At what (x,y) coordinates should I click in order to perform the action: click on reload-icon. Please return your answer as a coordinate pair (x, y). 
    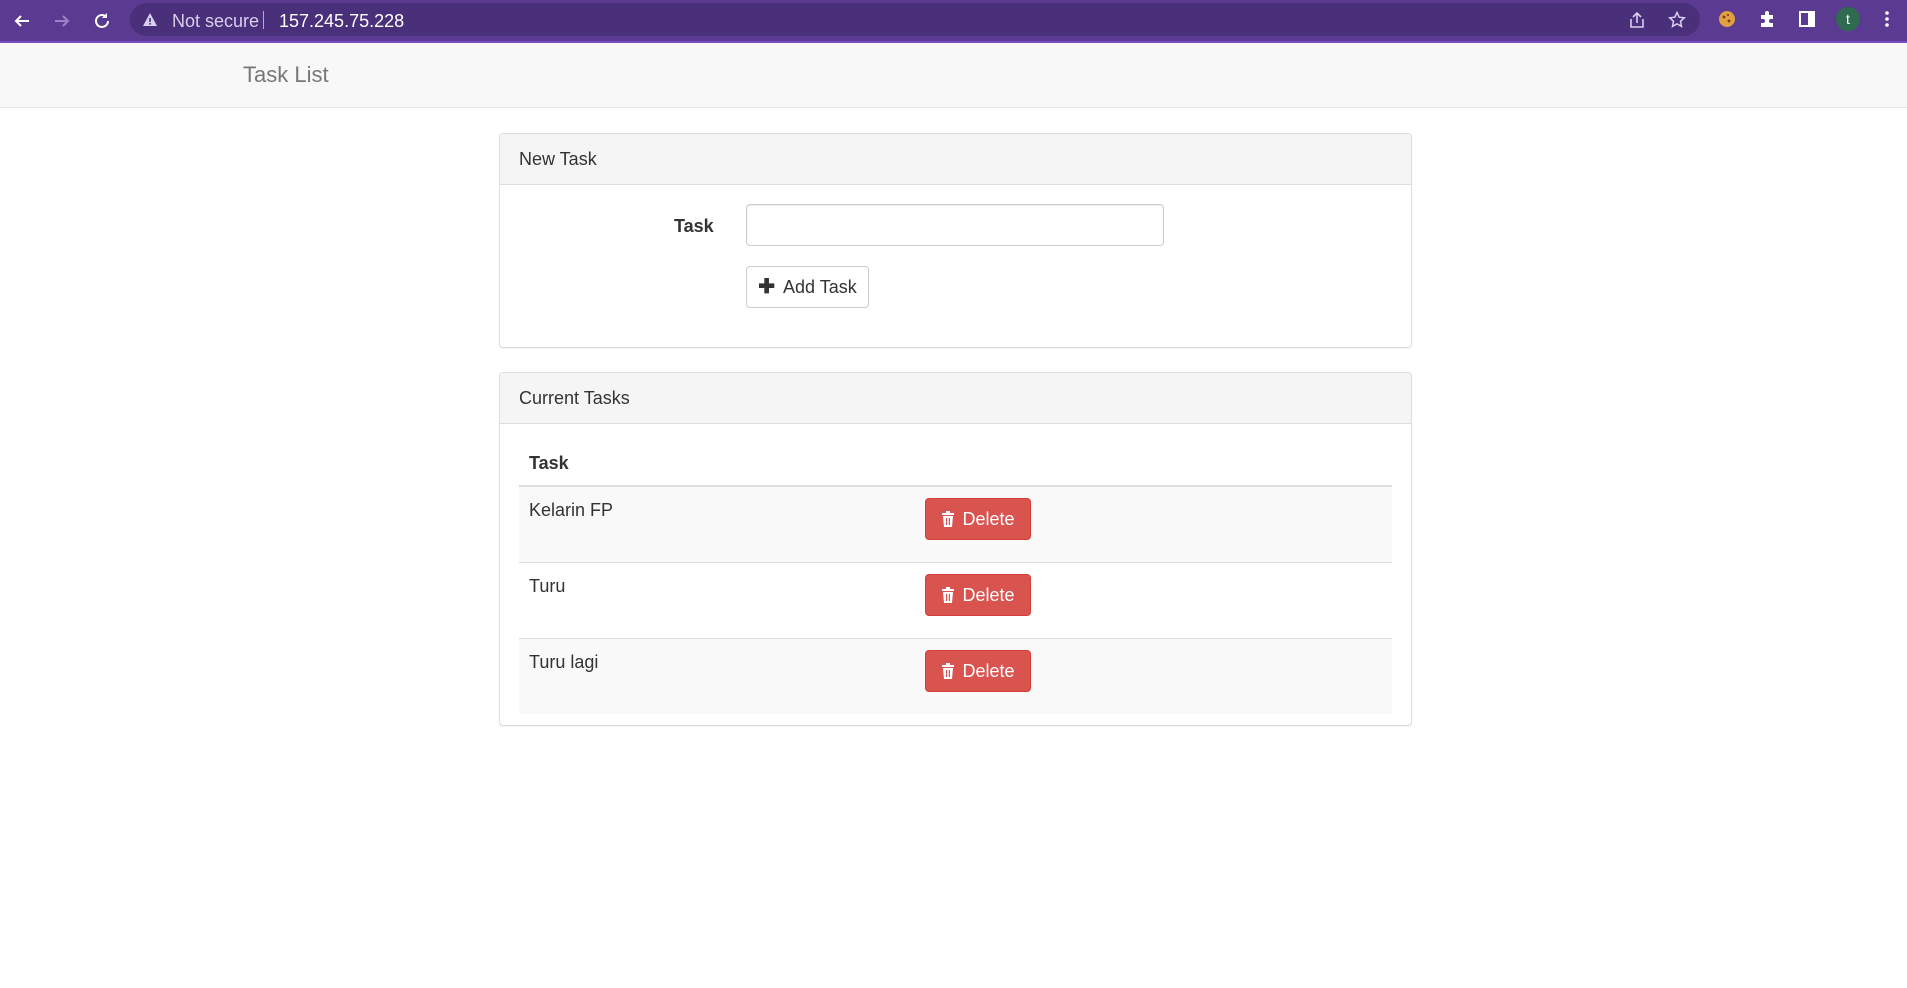
    Looking at the image, I should click on (102, 20).